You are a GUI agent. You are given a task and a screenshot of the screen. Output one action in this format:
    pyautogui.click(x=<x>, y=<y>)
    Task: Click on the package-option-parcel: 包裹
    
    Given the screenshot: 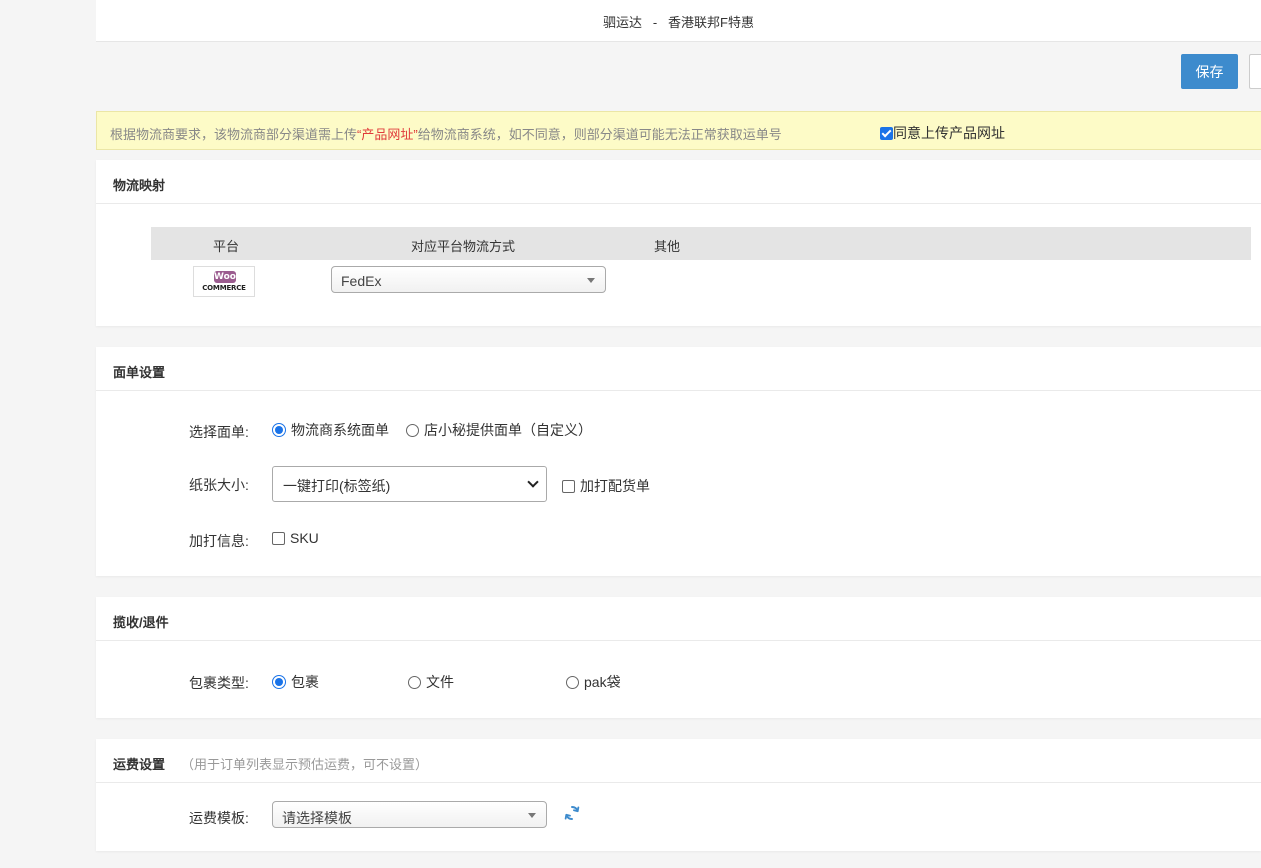 What is the action you would take?
    pyautogui.click(x=295, y=682)
    